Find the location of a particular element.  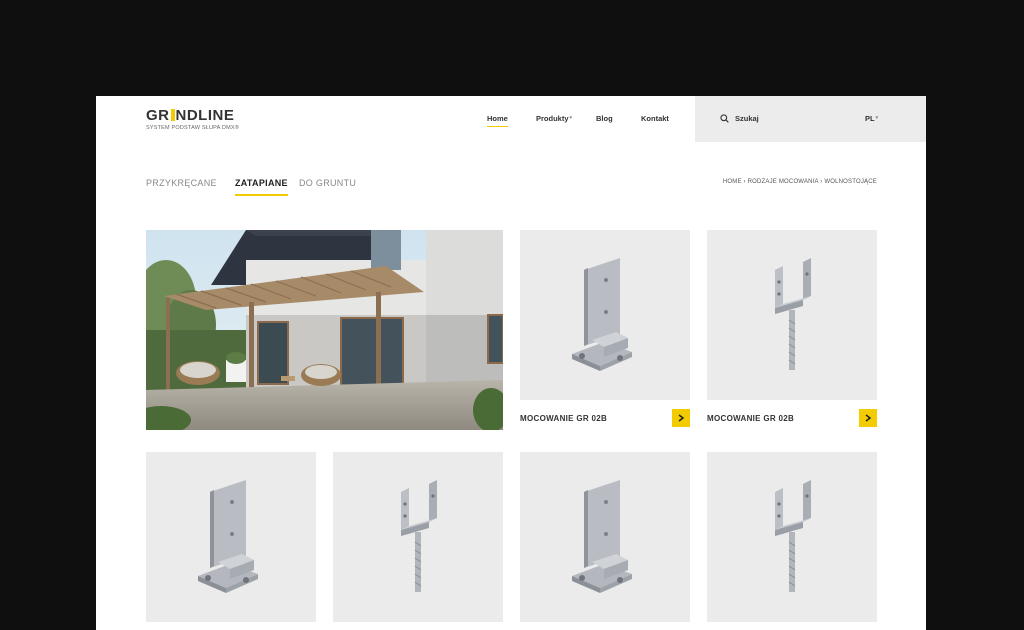

nav-home: Home is located at coordinates (497, 120).